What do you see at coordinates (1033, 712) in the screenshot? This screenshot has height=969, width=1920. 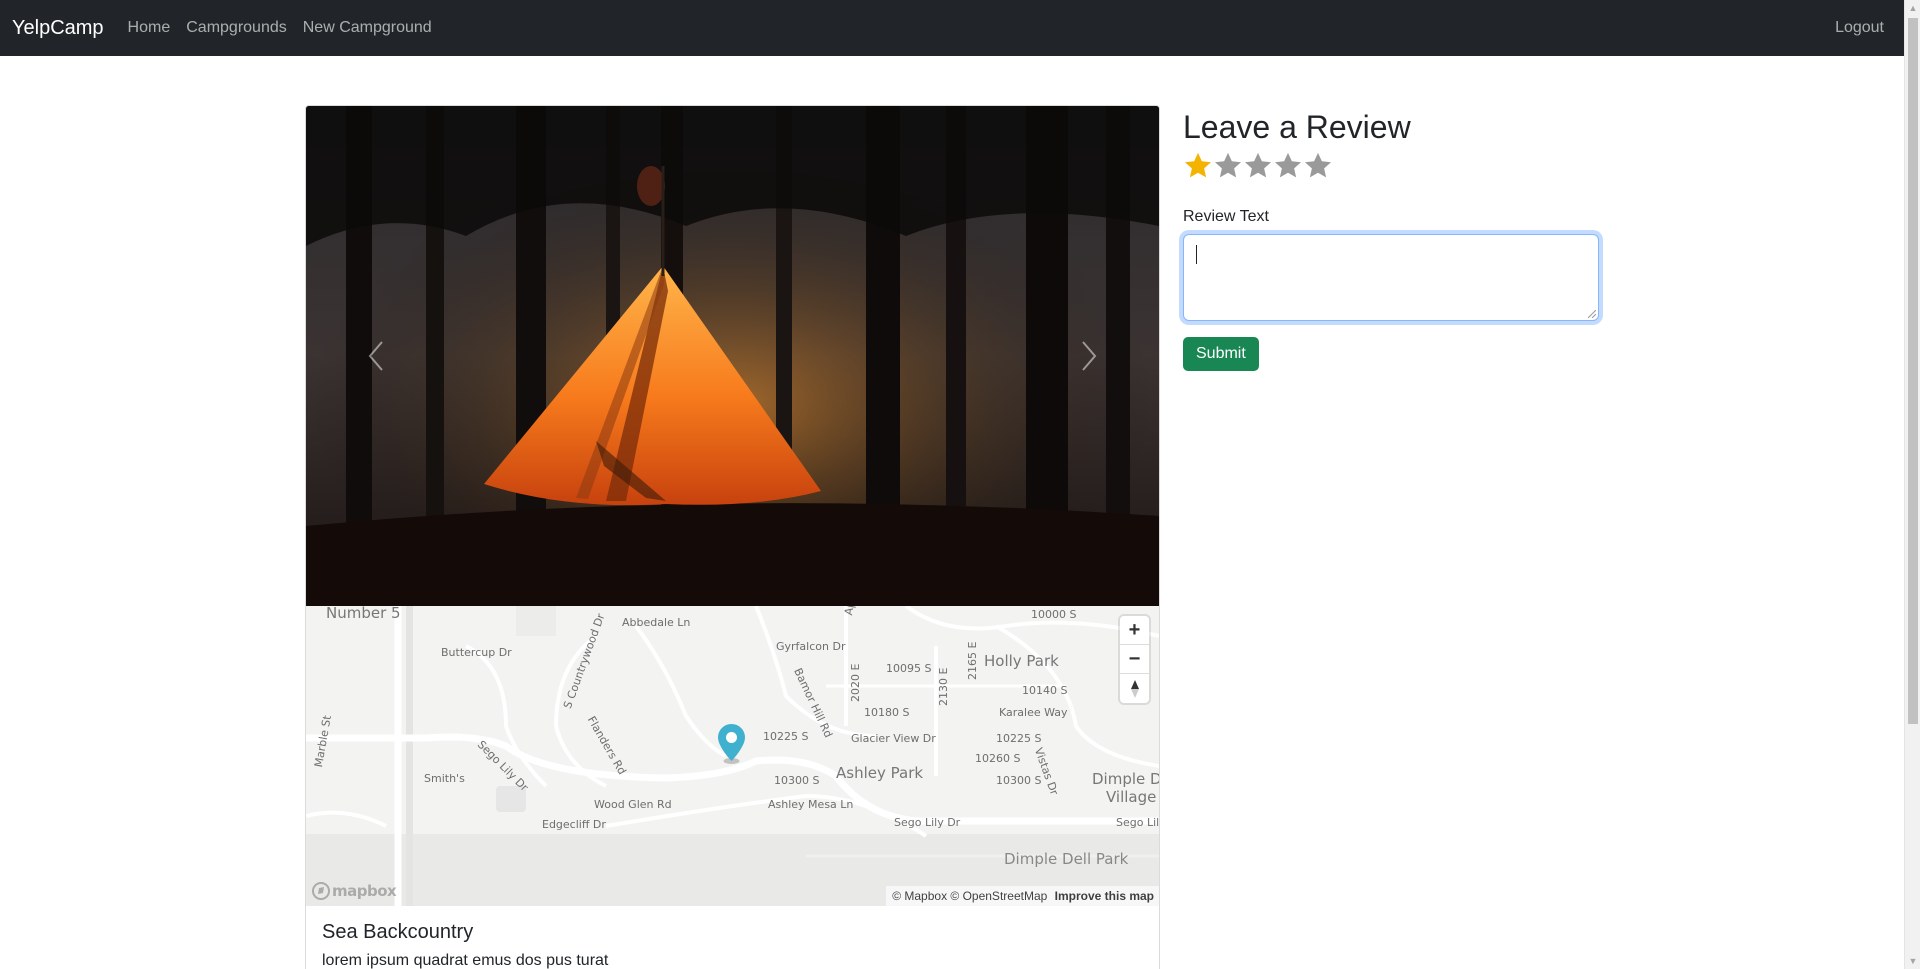 I see `map-label: Karalee Way` at bounding box center [1033, 712].